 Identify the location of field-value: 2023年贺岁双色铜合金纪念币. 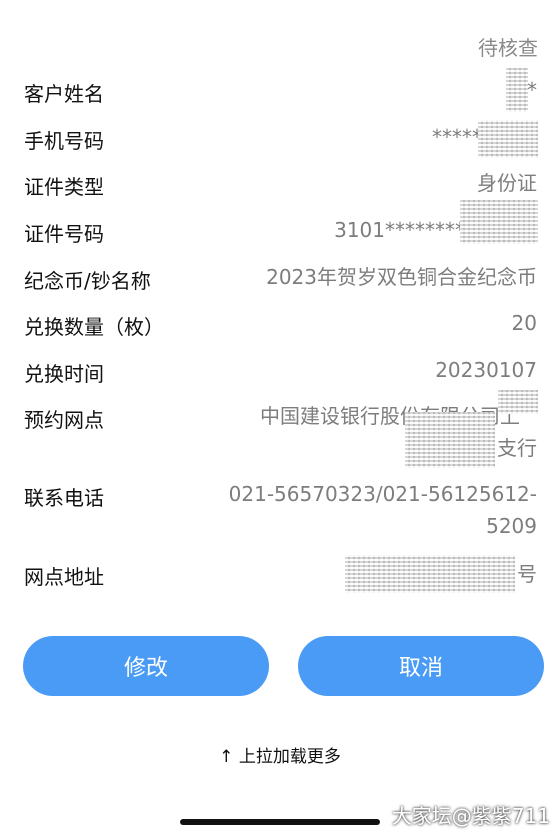
(401, 277).